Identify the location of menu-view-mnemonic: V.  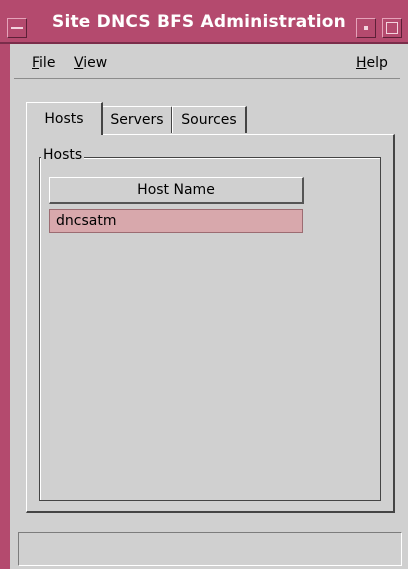
(79, 63).